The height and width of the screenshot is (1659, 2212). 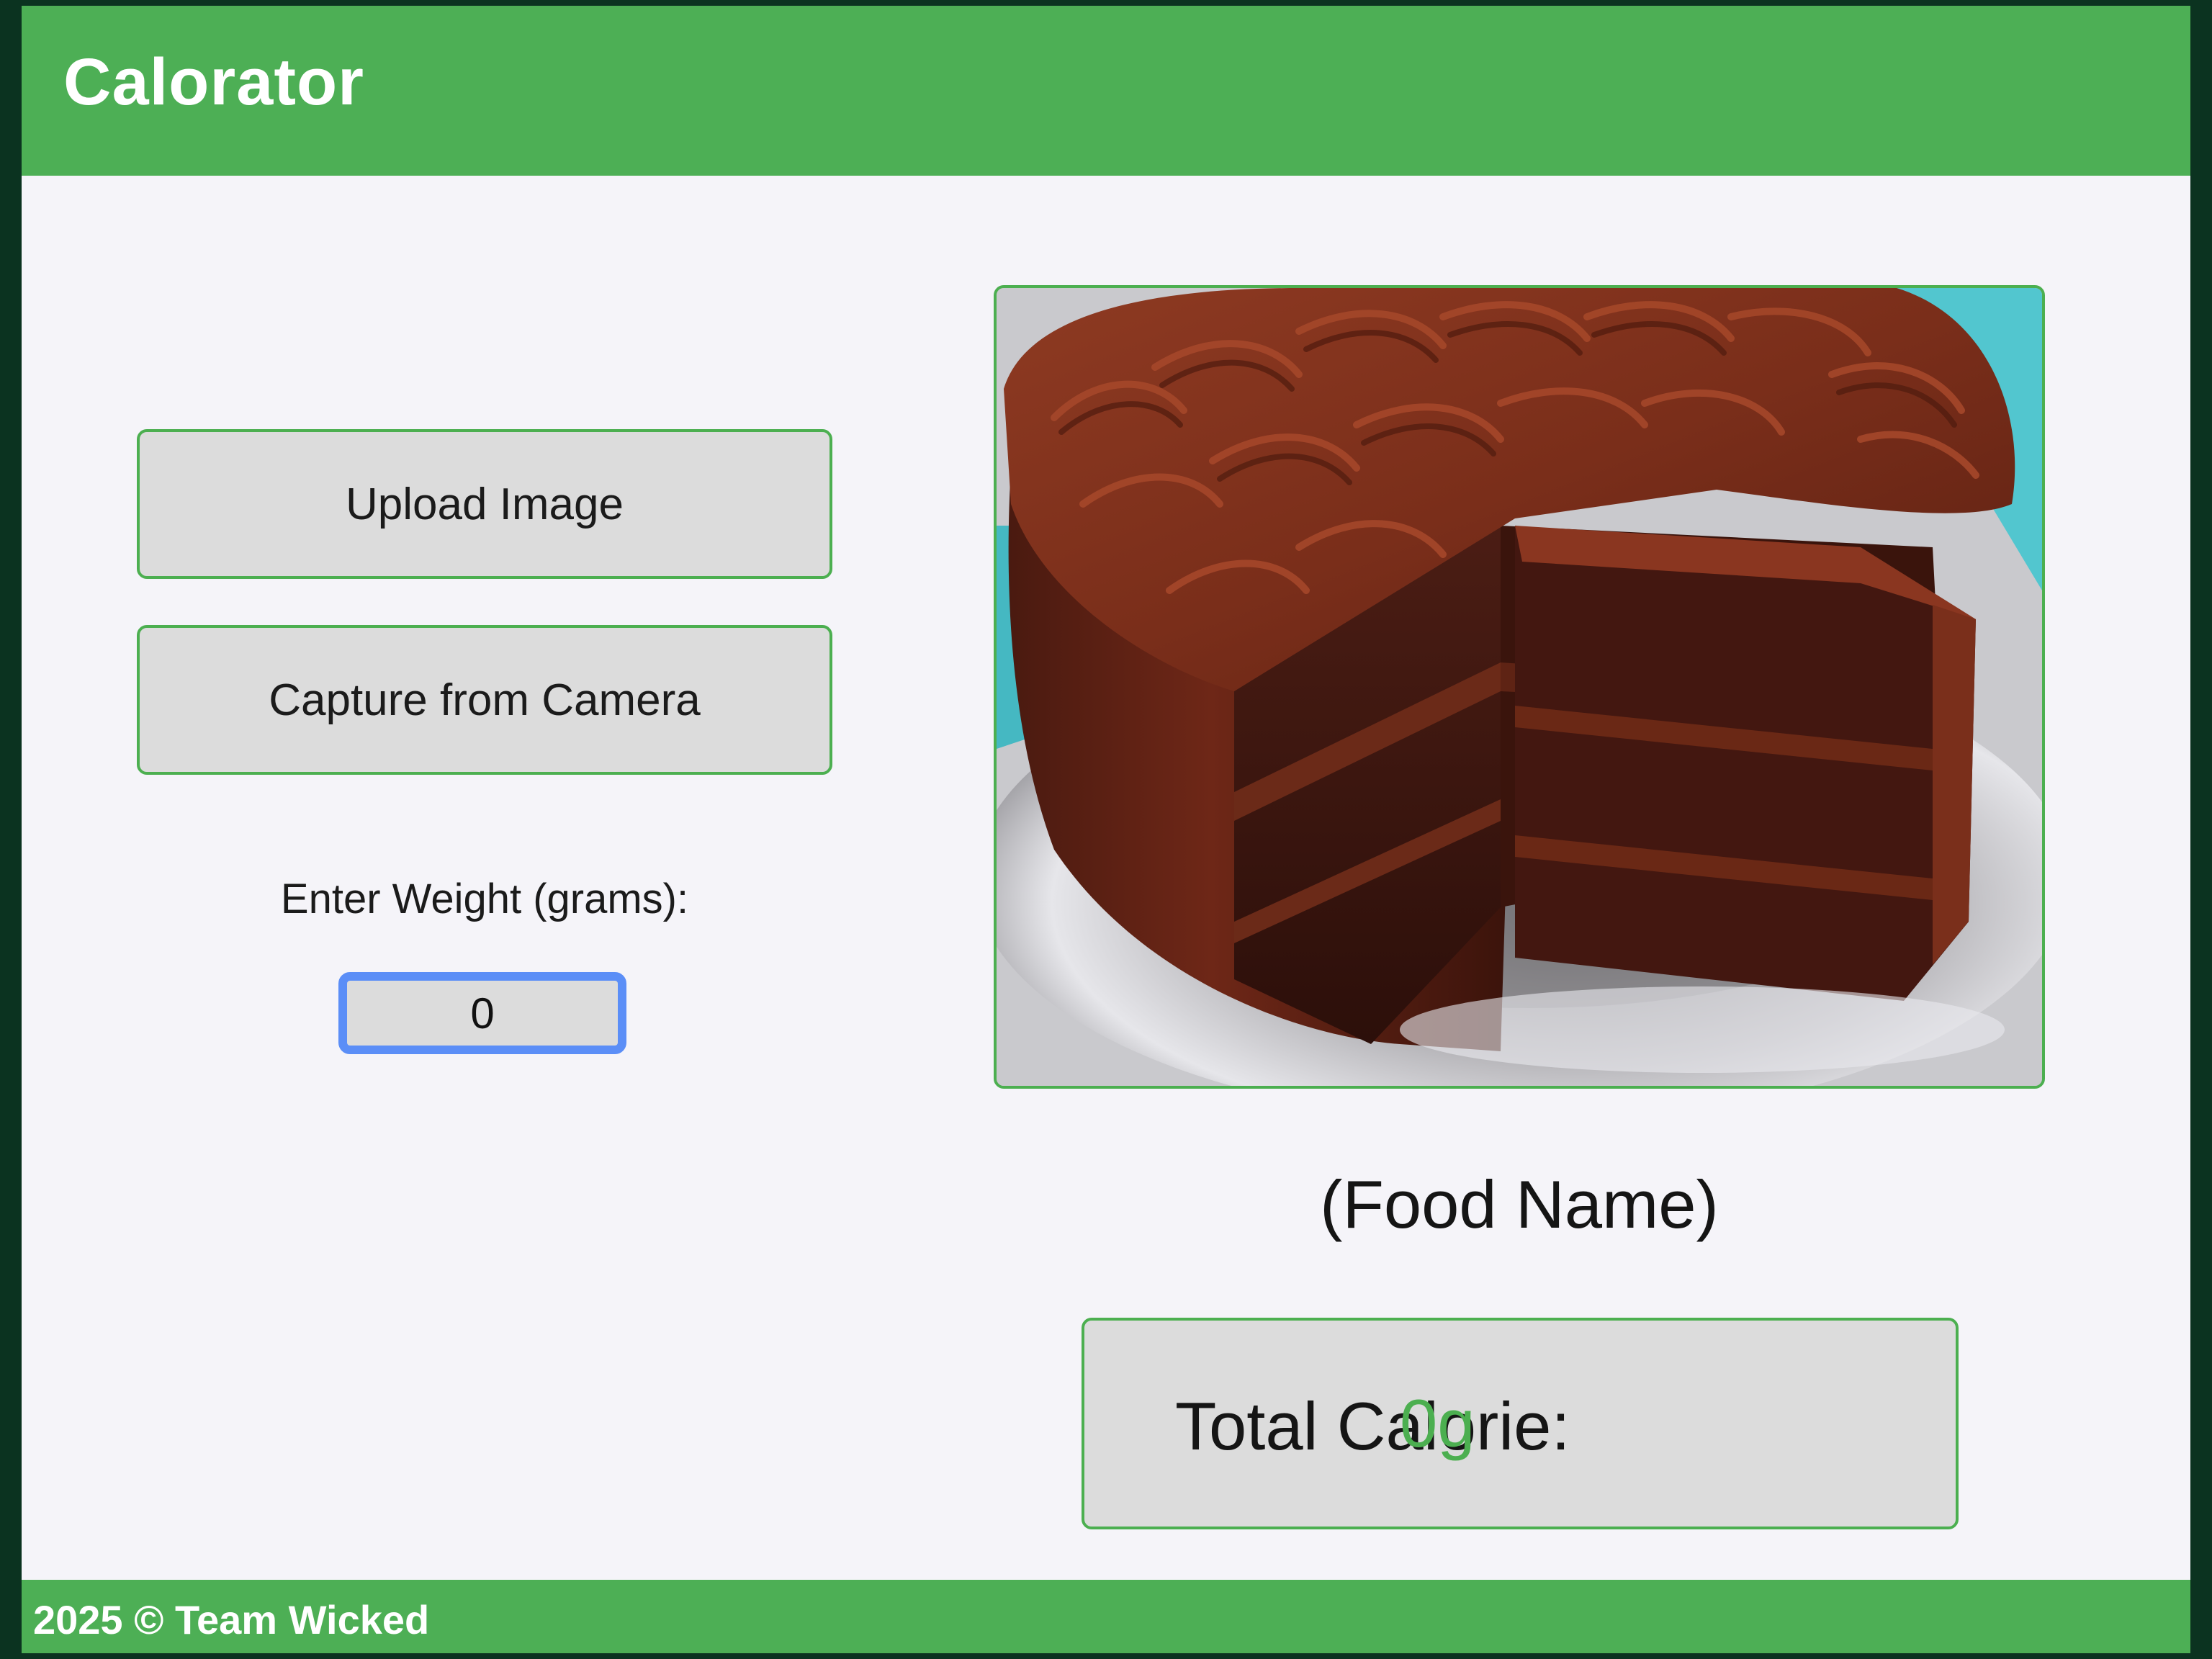 I want to click on plate-highlight, so click(x=1703, y=1029).